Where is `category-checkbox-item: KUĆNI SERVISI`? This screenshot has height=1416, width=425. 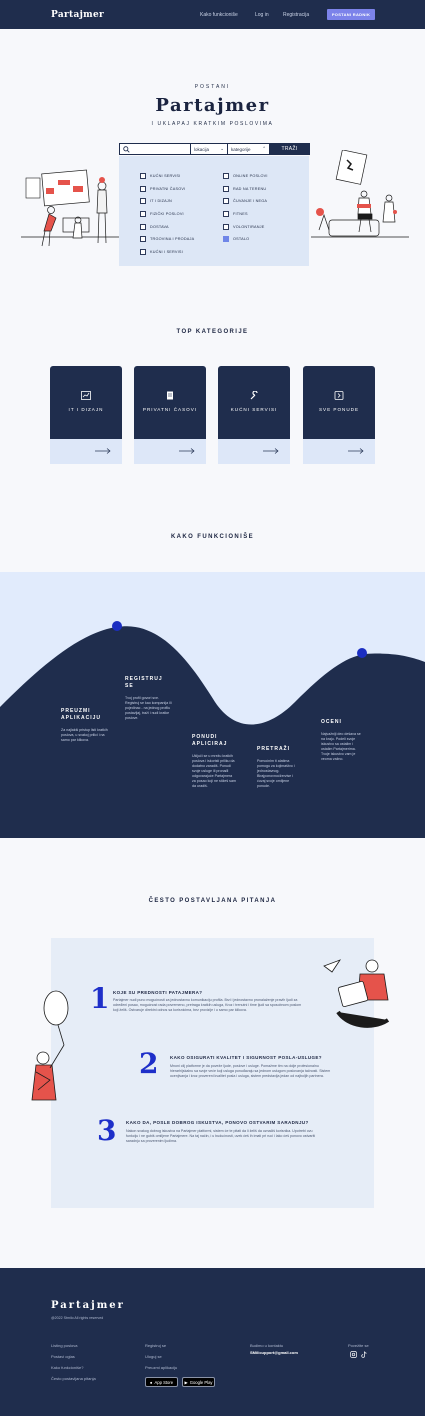 category-checkbox-item: KUĆNI SERVISI is located at coordinates (180, 176).